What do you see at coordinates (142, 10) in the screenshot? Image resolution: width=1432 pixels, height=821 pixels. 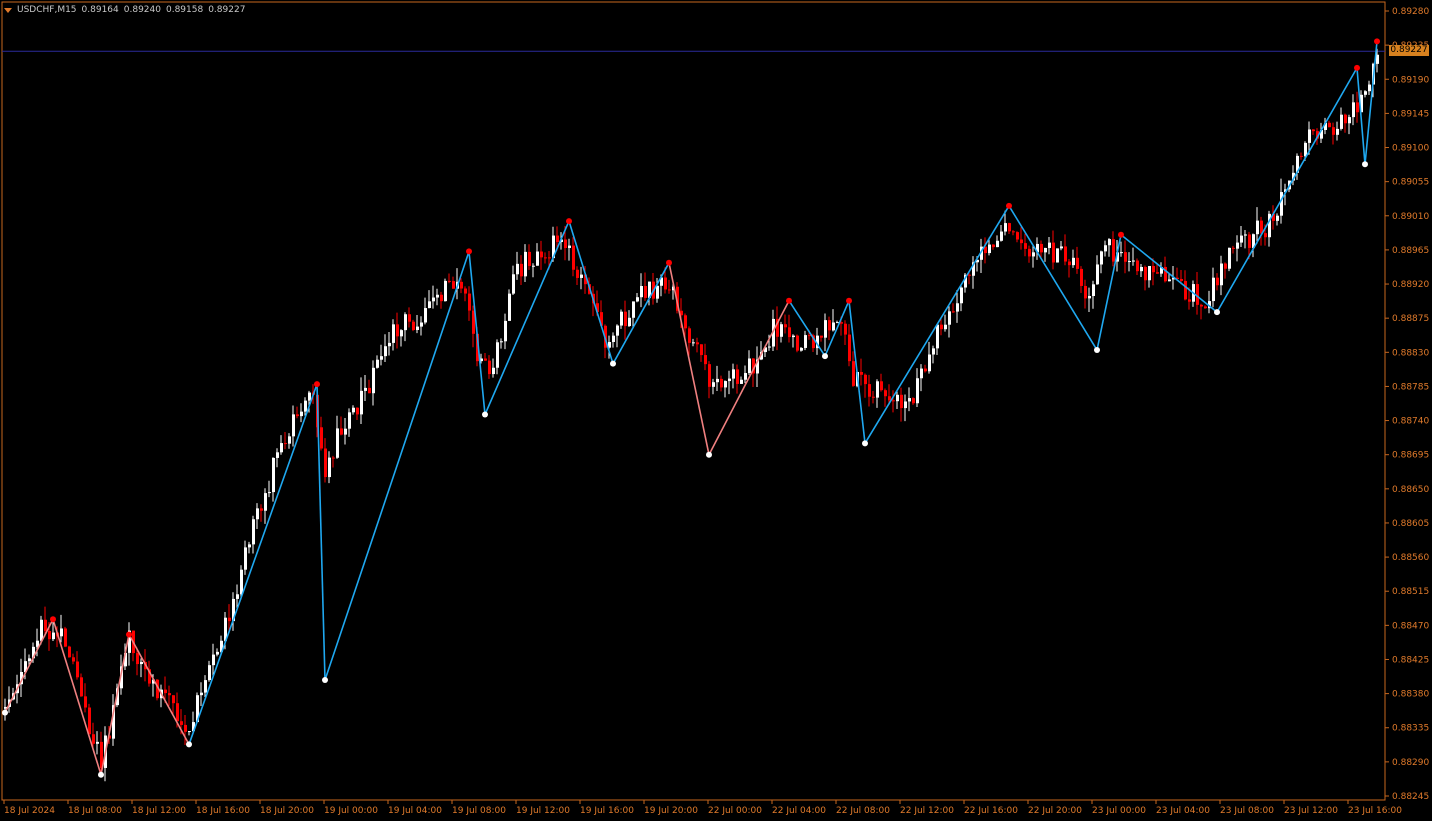 I see `high-value: 0.89240` at bounding box center [142, 10].